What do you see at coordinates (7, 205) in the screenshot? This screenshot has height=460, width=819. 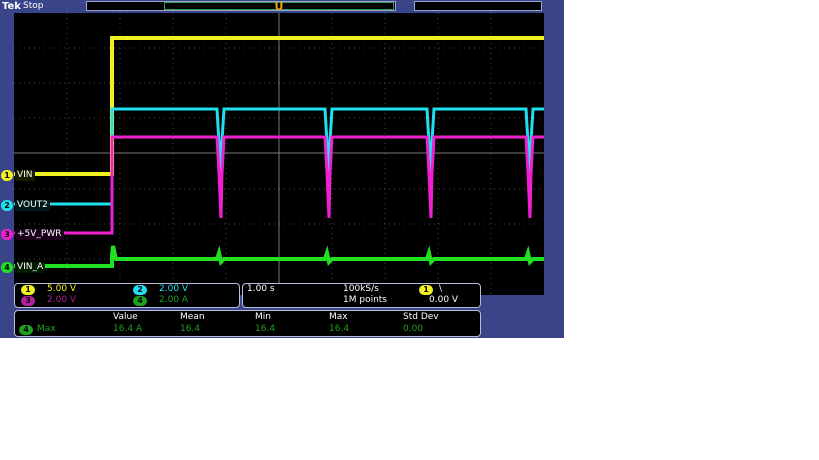 I see `ch2-number: 2` at bounding box center [7, 205].